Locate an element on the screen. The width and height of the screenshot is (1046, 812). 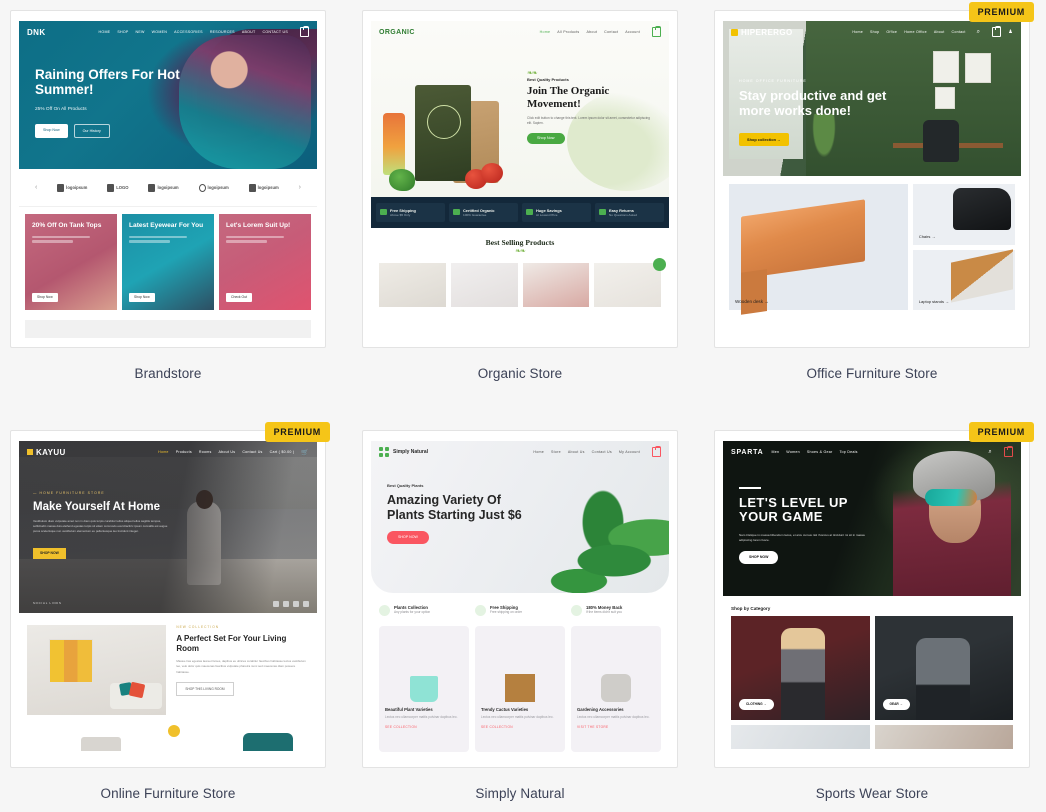
card-link: VISIT THE STORE is located at coordinates (616, 727).